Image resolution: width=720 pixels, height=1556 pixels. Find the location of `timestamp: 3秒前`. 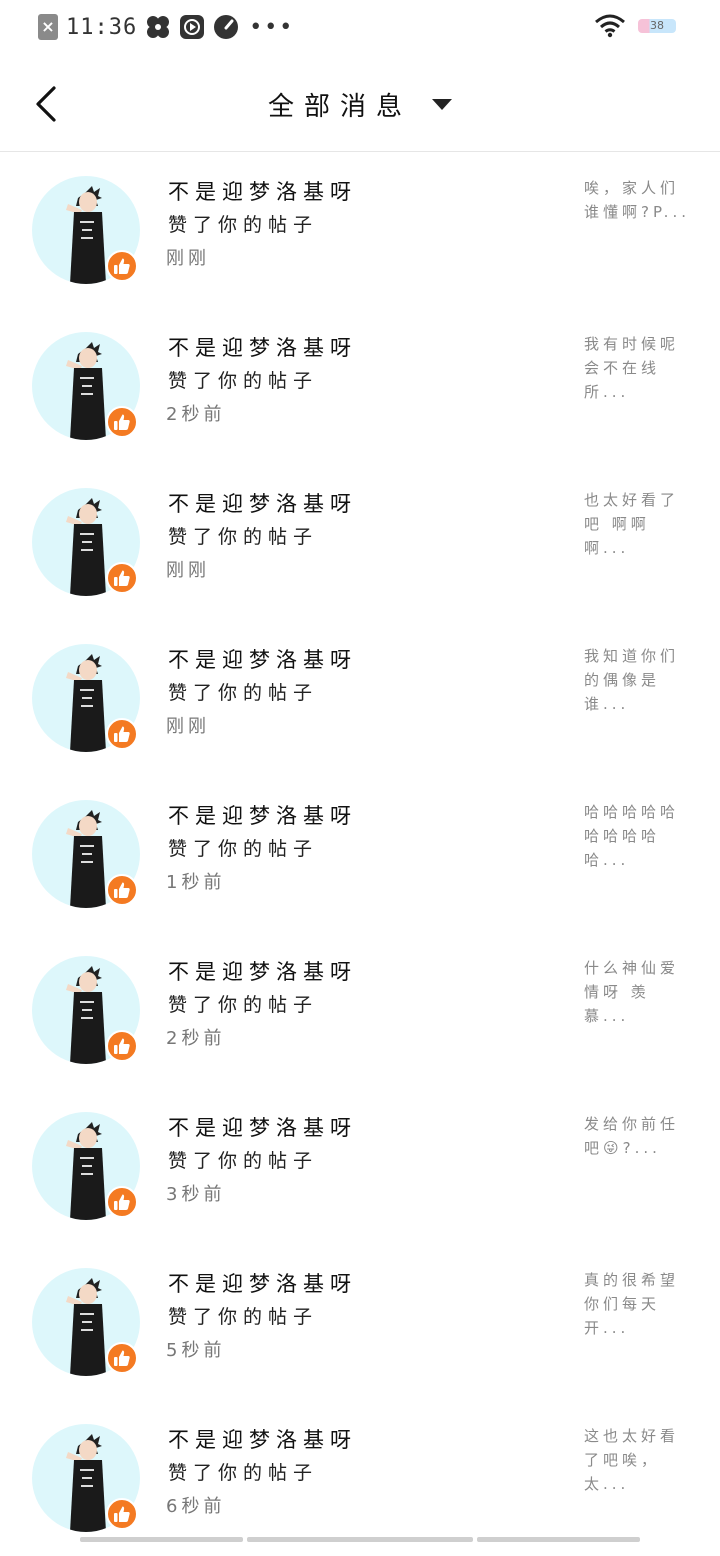

timestamp: 3秒前 is located at coordinates (196, 1194).